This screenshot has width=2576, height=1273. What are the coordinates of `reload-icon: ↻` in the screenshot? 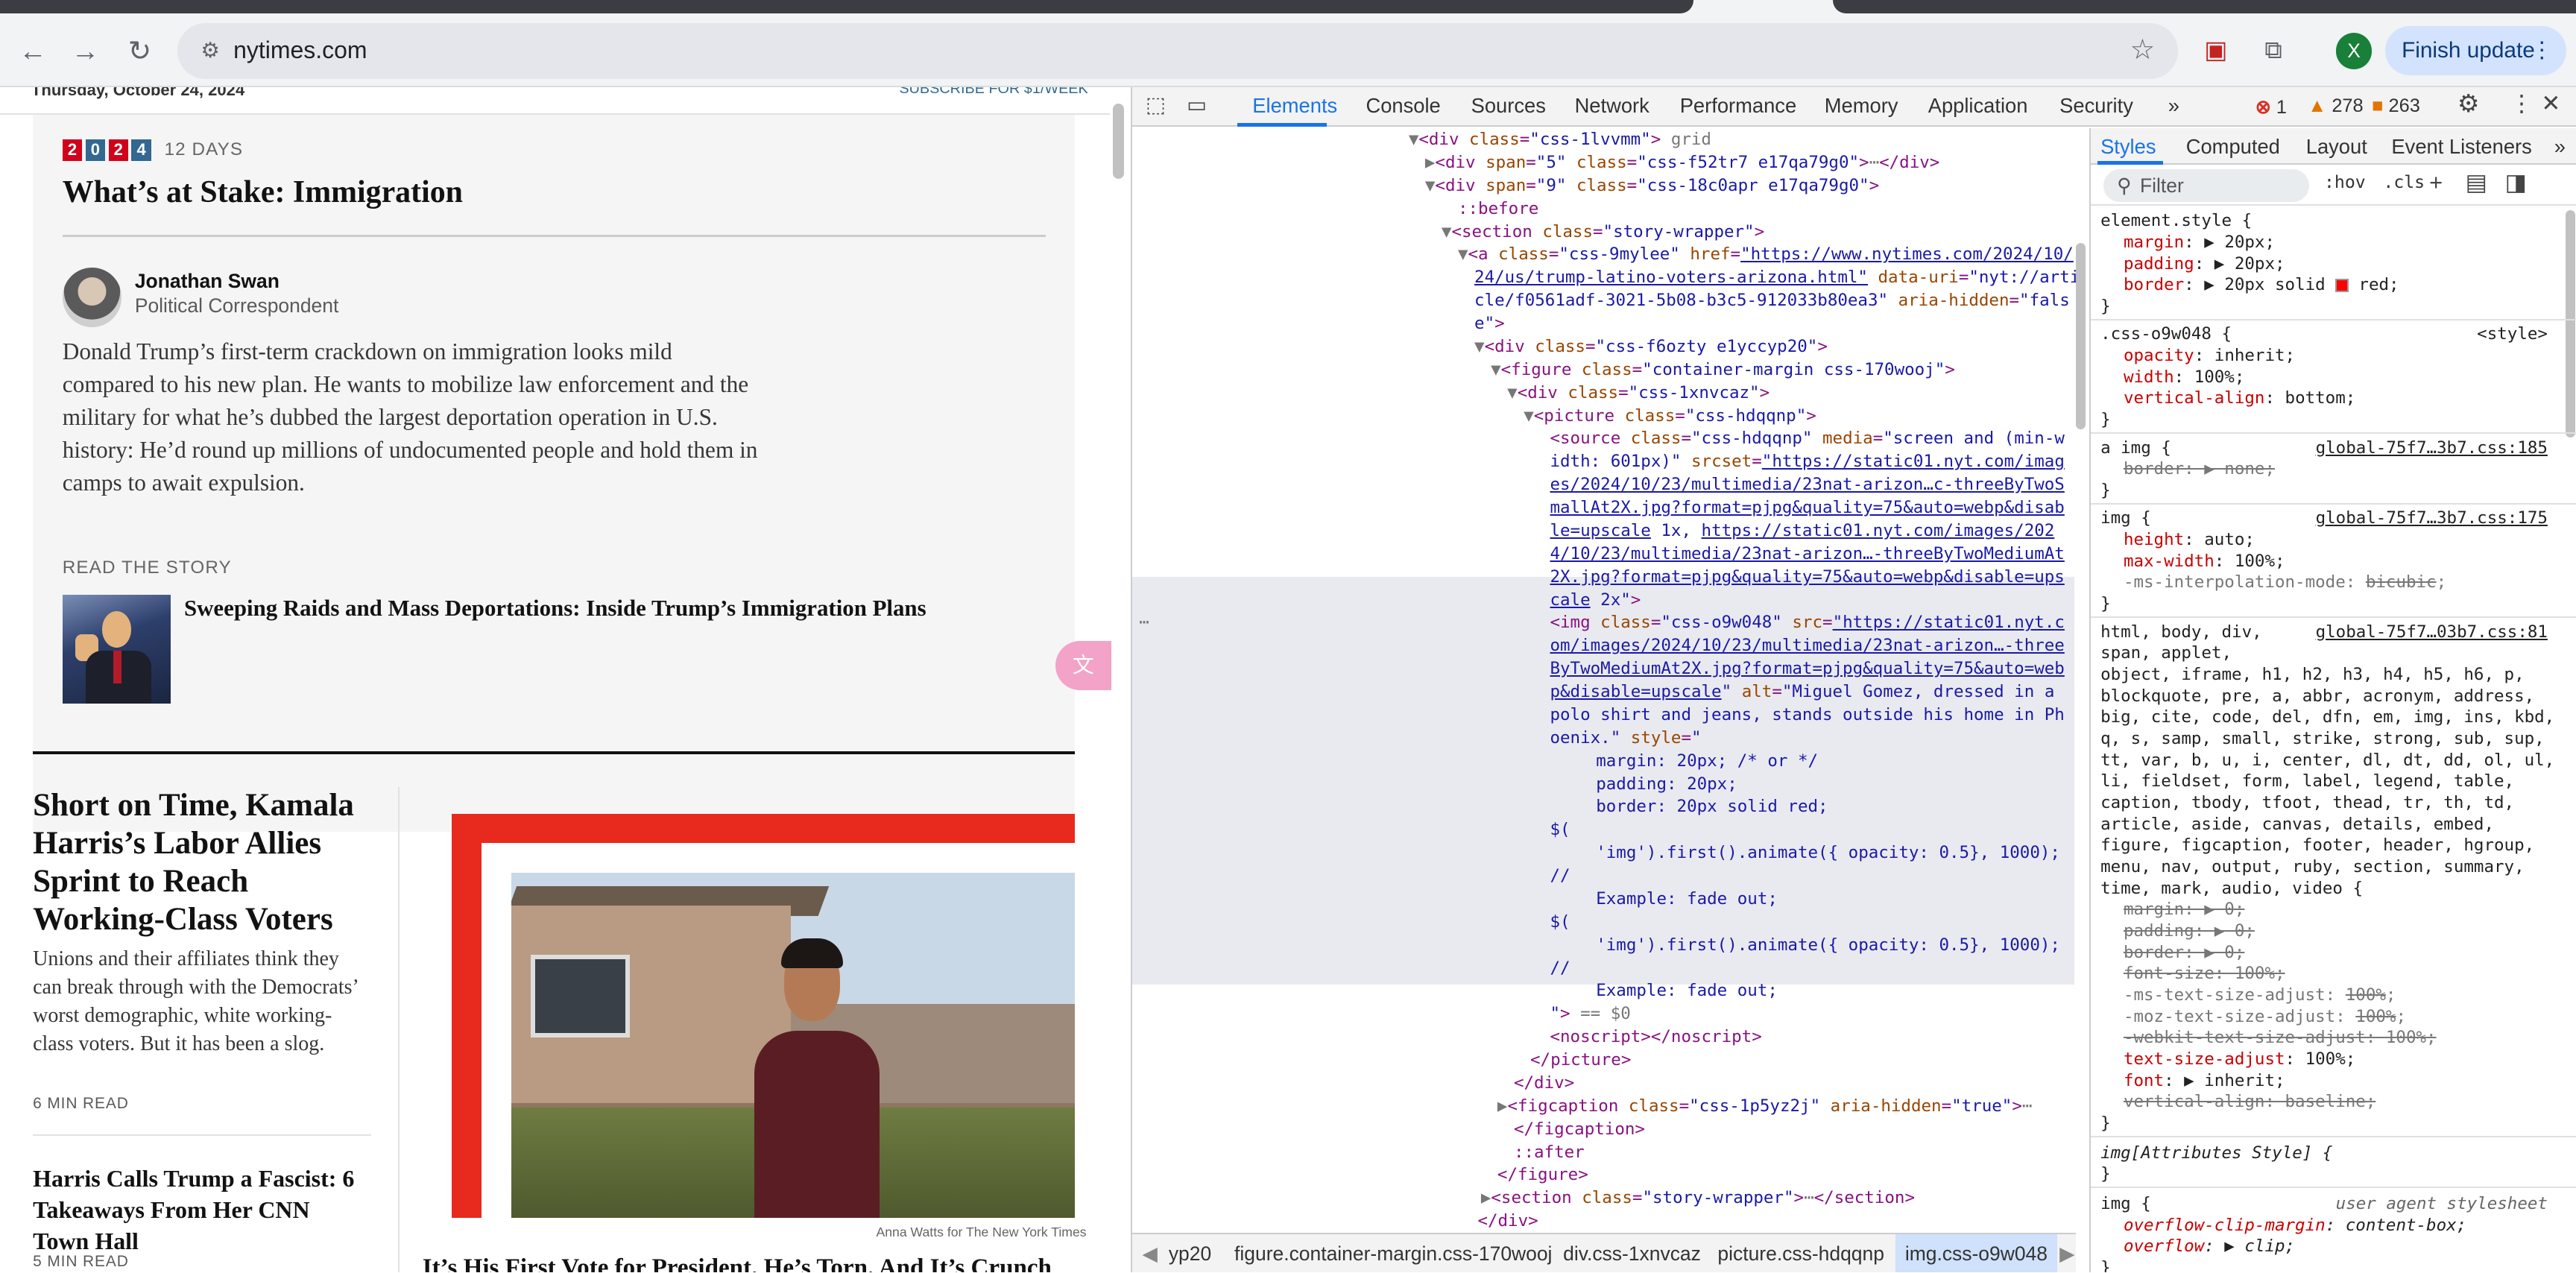 It's located at (140, 51).